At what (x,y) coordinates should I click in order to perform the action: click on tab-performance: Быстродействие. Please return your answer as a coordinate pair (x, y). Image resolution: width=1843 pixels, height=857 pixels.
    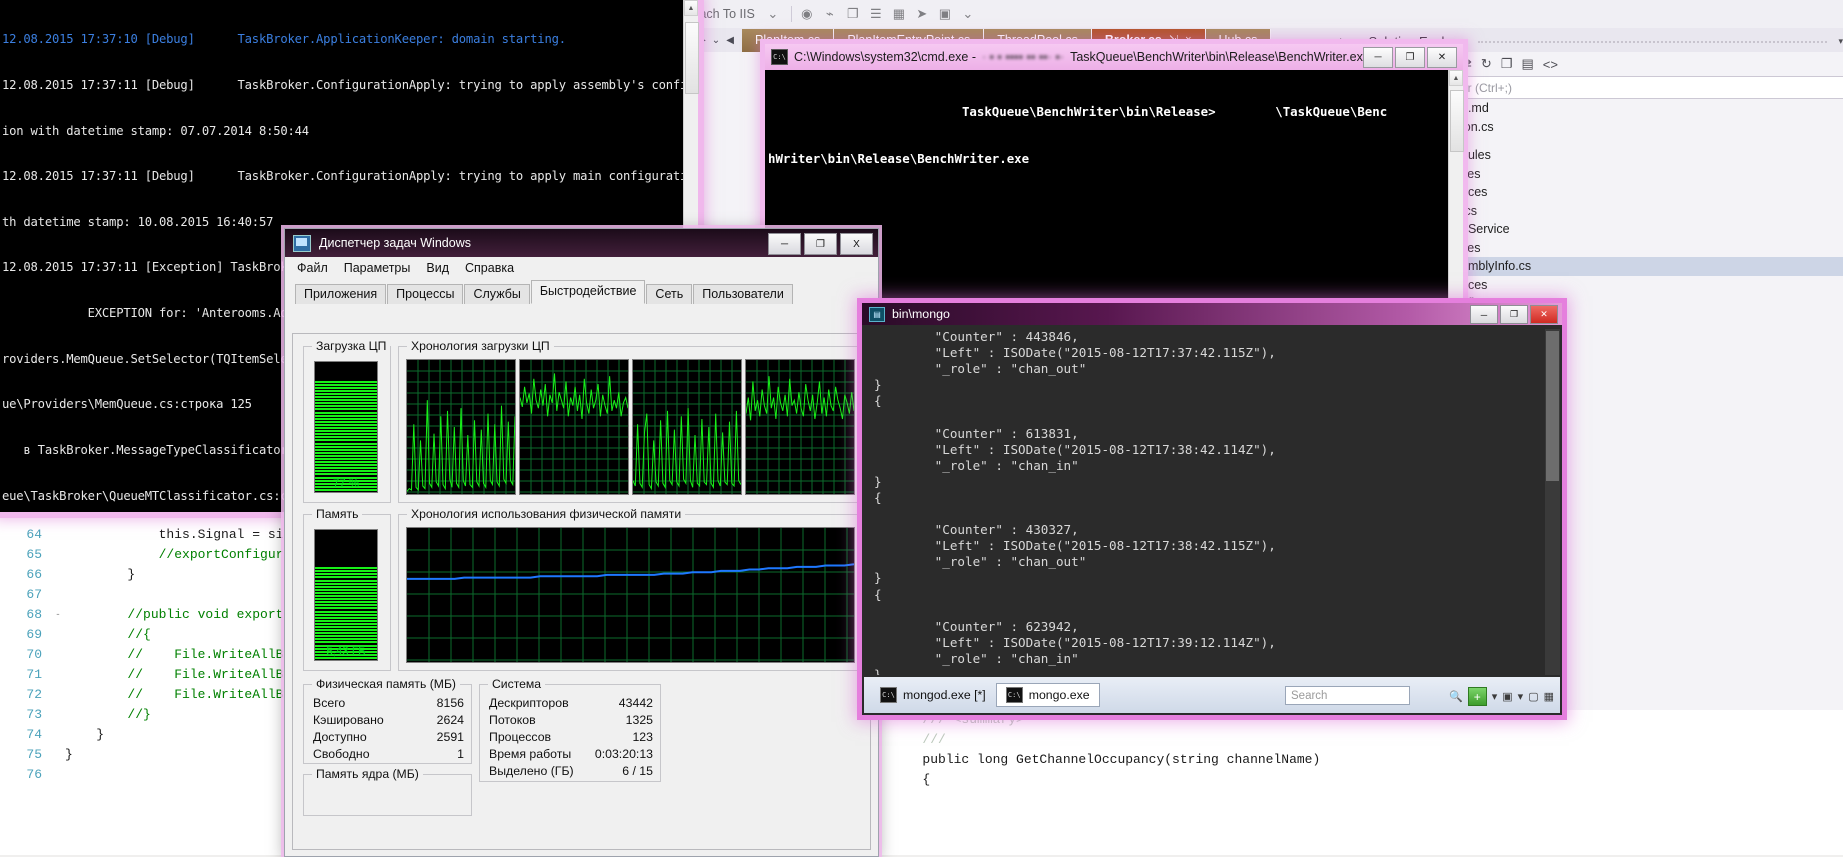
    Looking at the image, I should click on (588, 292).